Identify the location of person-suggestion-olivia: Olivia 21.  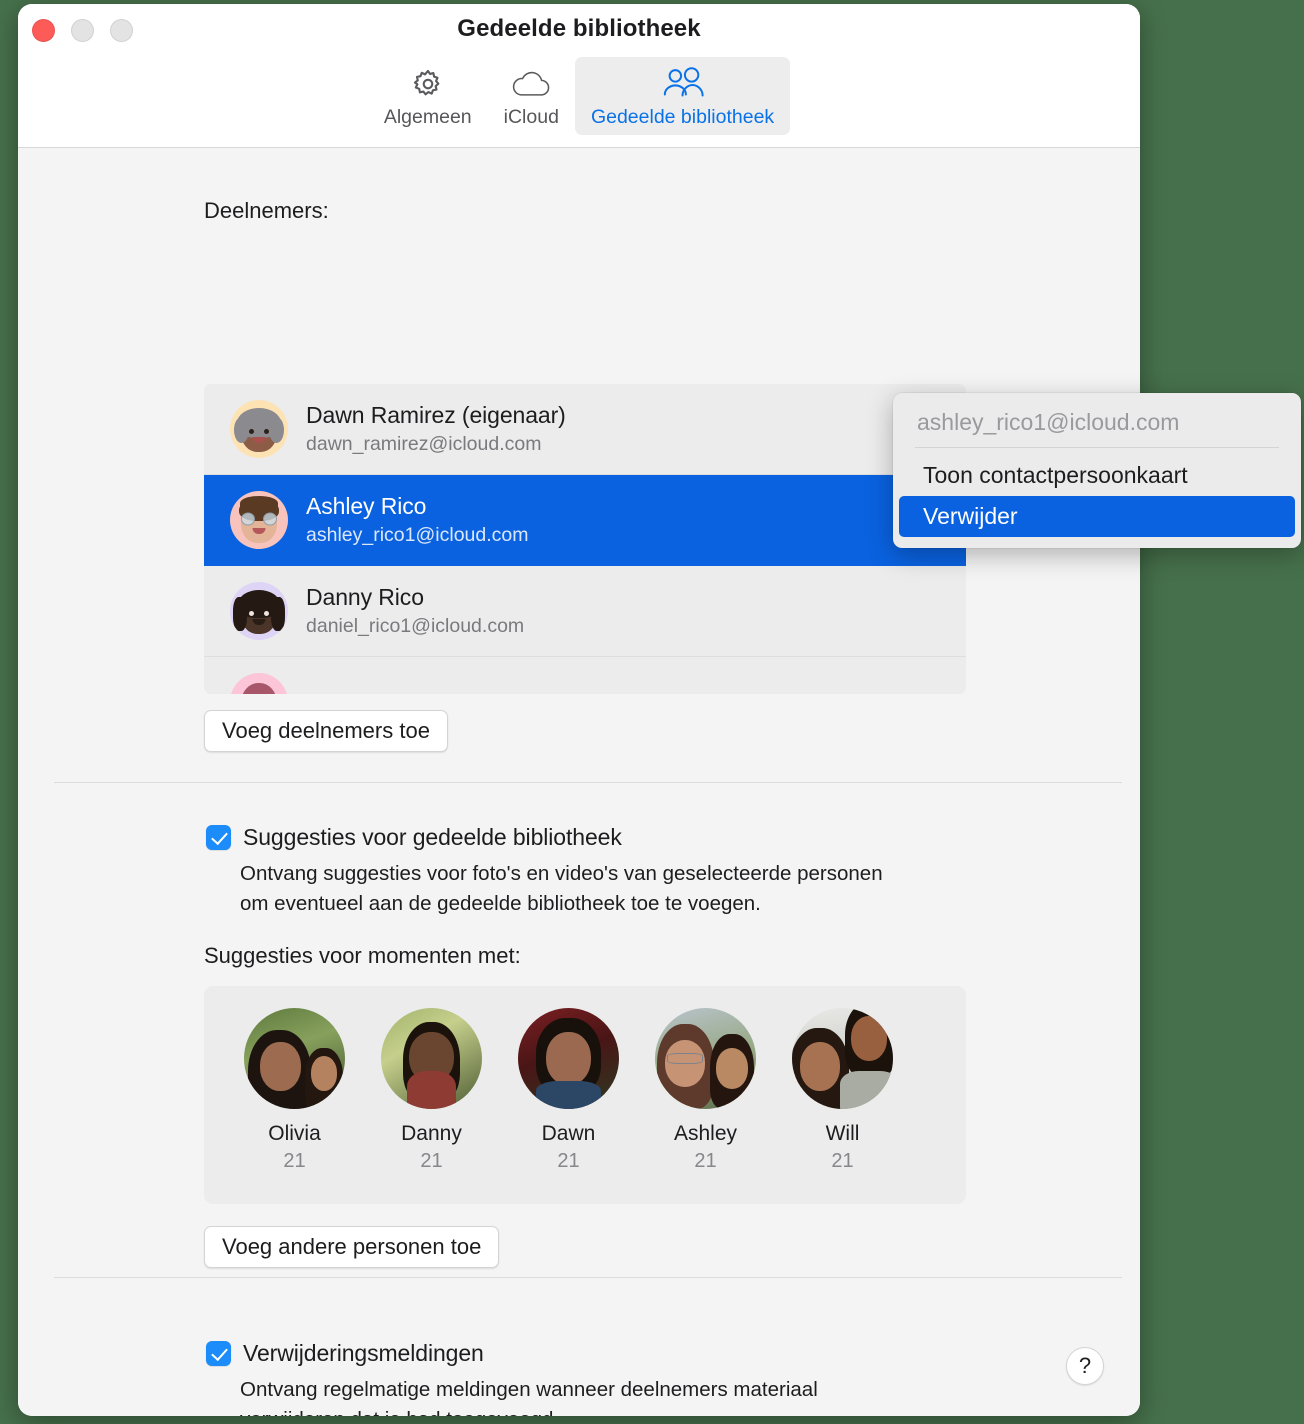
(294, 1090).